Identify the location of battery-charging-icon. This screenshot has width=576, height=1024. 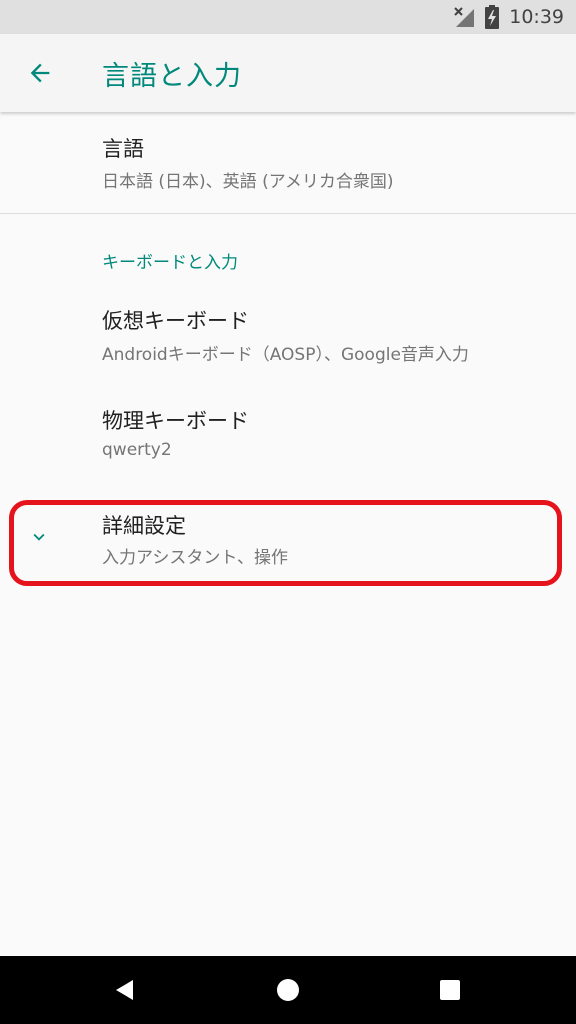
(492, 17).